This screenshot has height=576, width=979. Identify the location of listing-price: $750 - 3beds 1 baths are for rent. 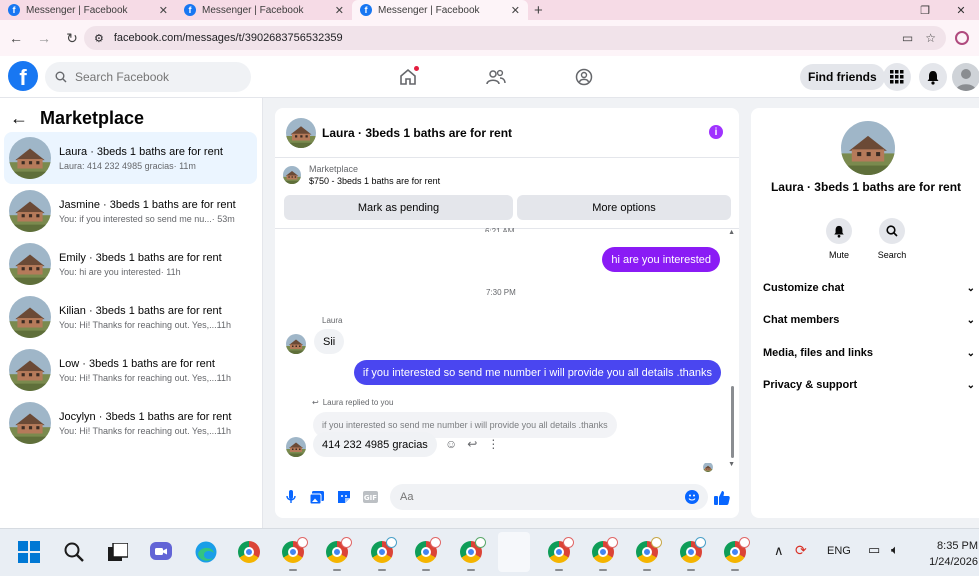
(375, 181).